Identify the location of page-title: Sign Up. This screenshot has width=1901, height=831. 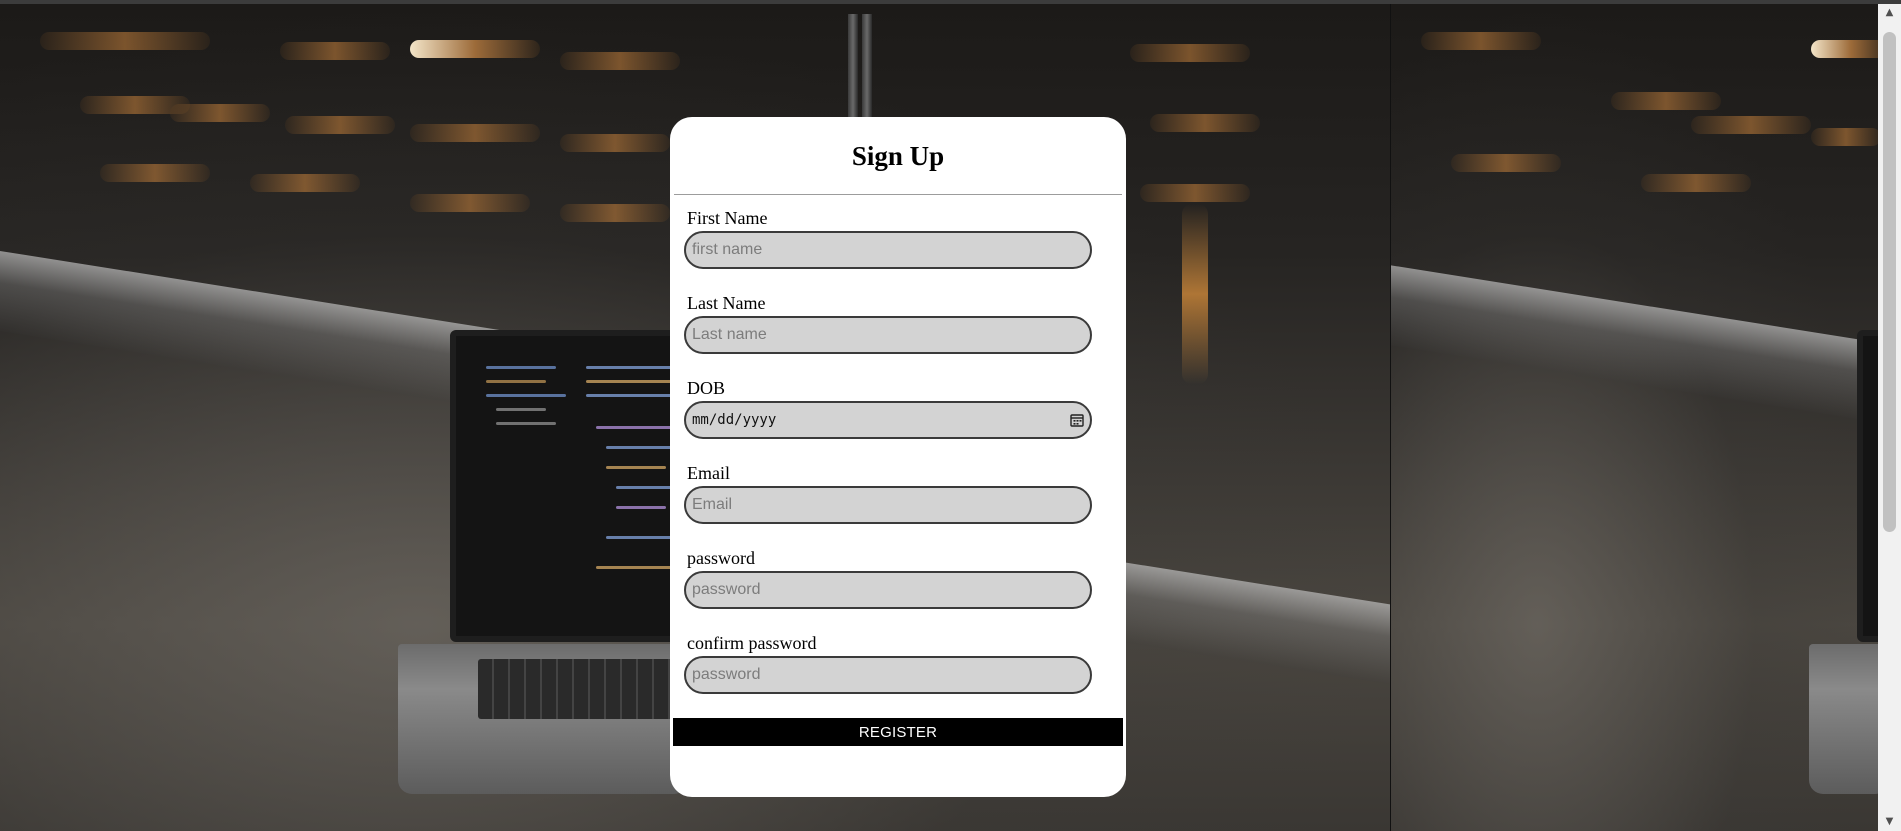
(898, 156).